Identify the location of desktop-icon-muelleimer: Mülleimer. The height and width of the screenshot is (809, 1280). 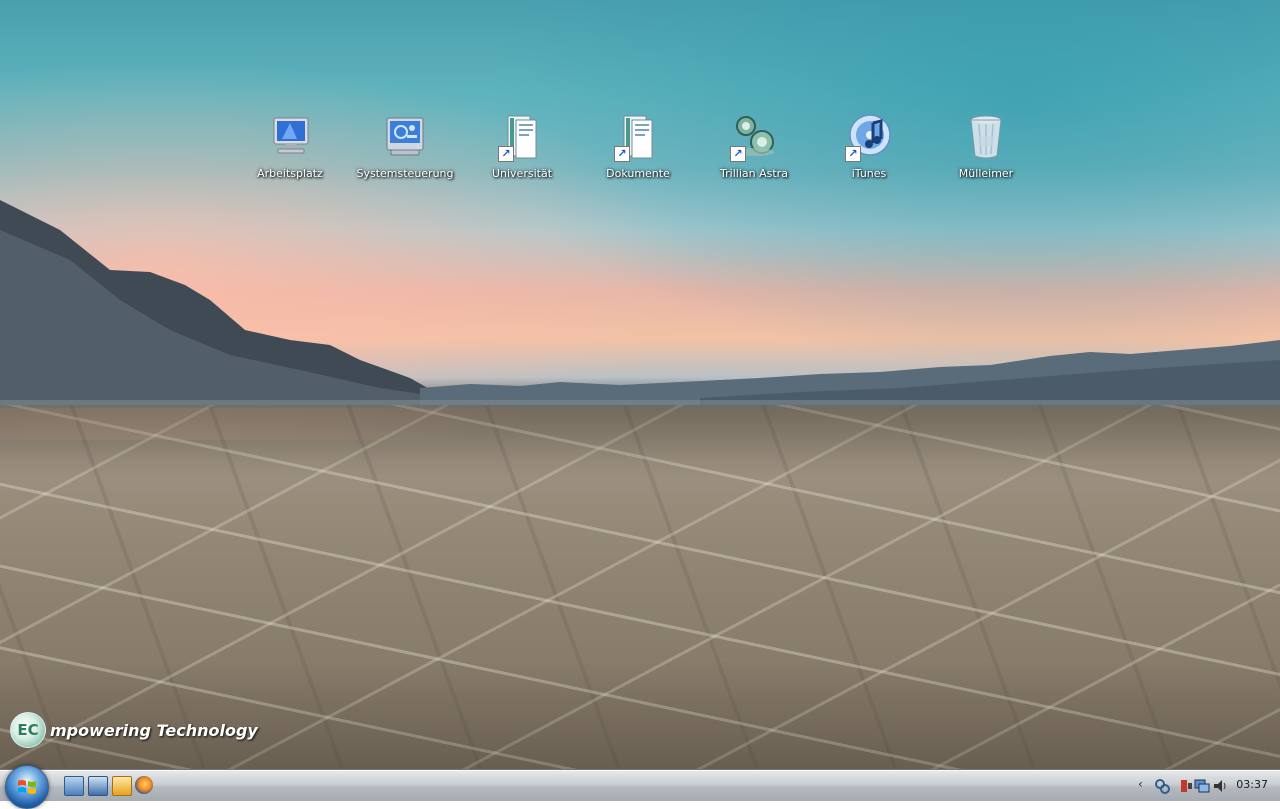
(986, 146).